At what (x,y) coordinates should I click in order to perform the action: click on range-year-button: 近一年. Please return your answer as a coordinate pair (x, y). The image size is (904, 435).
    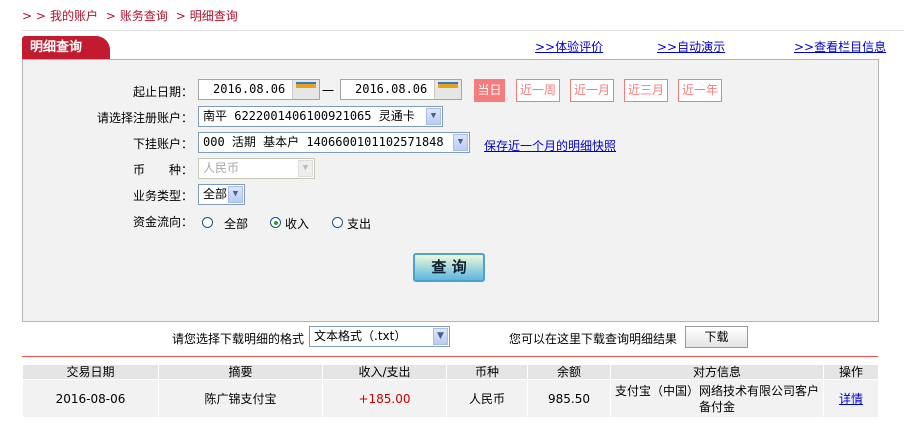
    Looking at the image, I should click on (700, 90).